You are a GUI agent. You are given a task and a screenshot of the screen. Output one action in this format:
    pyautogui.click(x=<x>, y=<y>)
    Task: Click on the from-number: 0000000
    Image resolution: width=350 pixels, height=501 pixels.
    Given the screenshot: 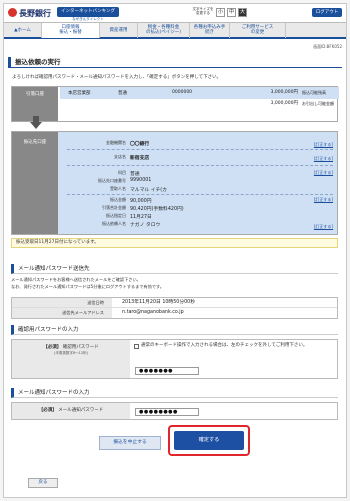 What is the action you would take?
    pyautogui.click(x=182, y=92)
    